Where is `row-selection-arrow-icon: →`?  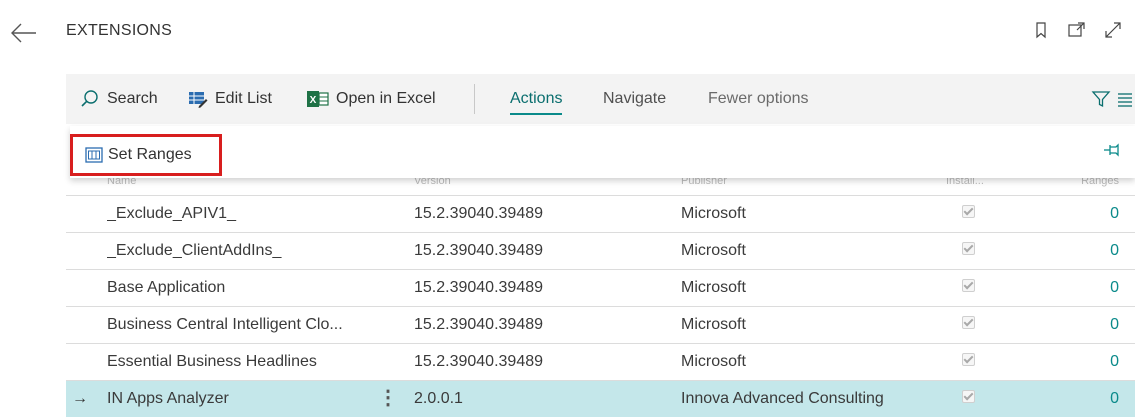 row-selection-arrow-icon: → is located at coordinates (80, 398).